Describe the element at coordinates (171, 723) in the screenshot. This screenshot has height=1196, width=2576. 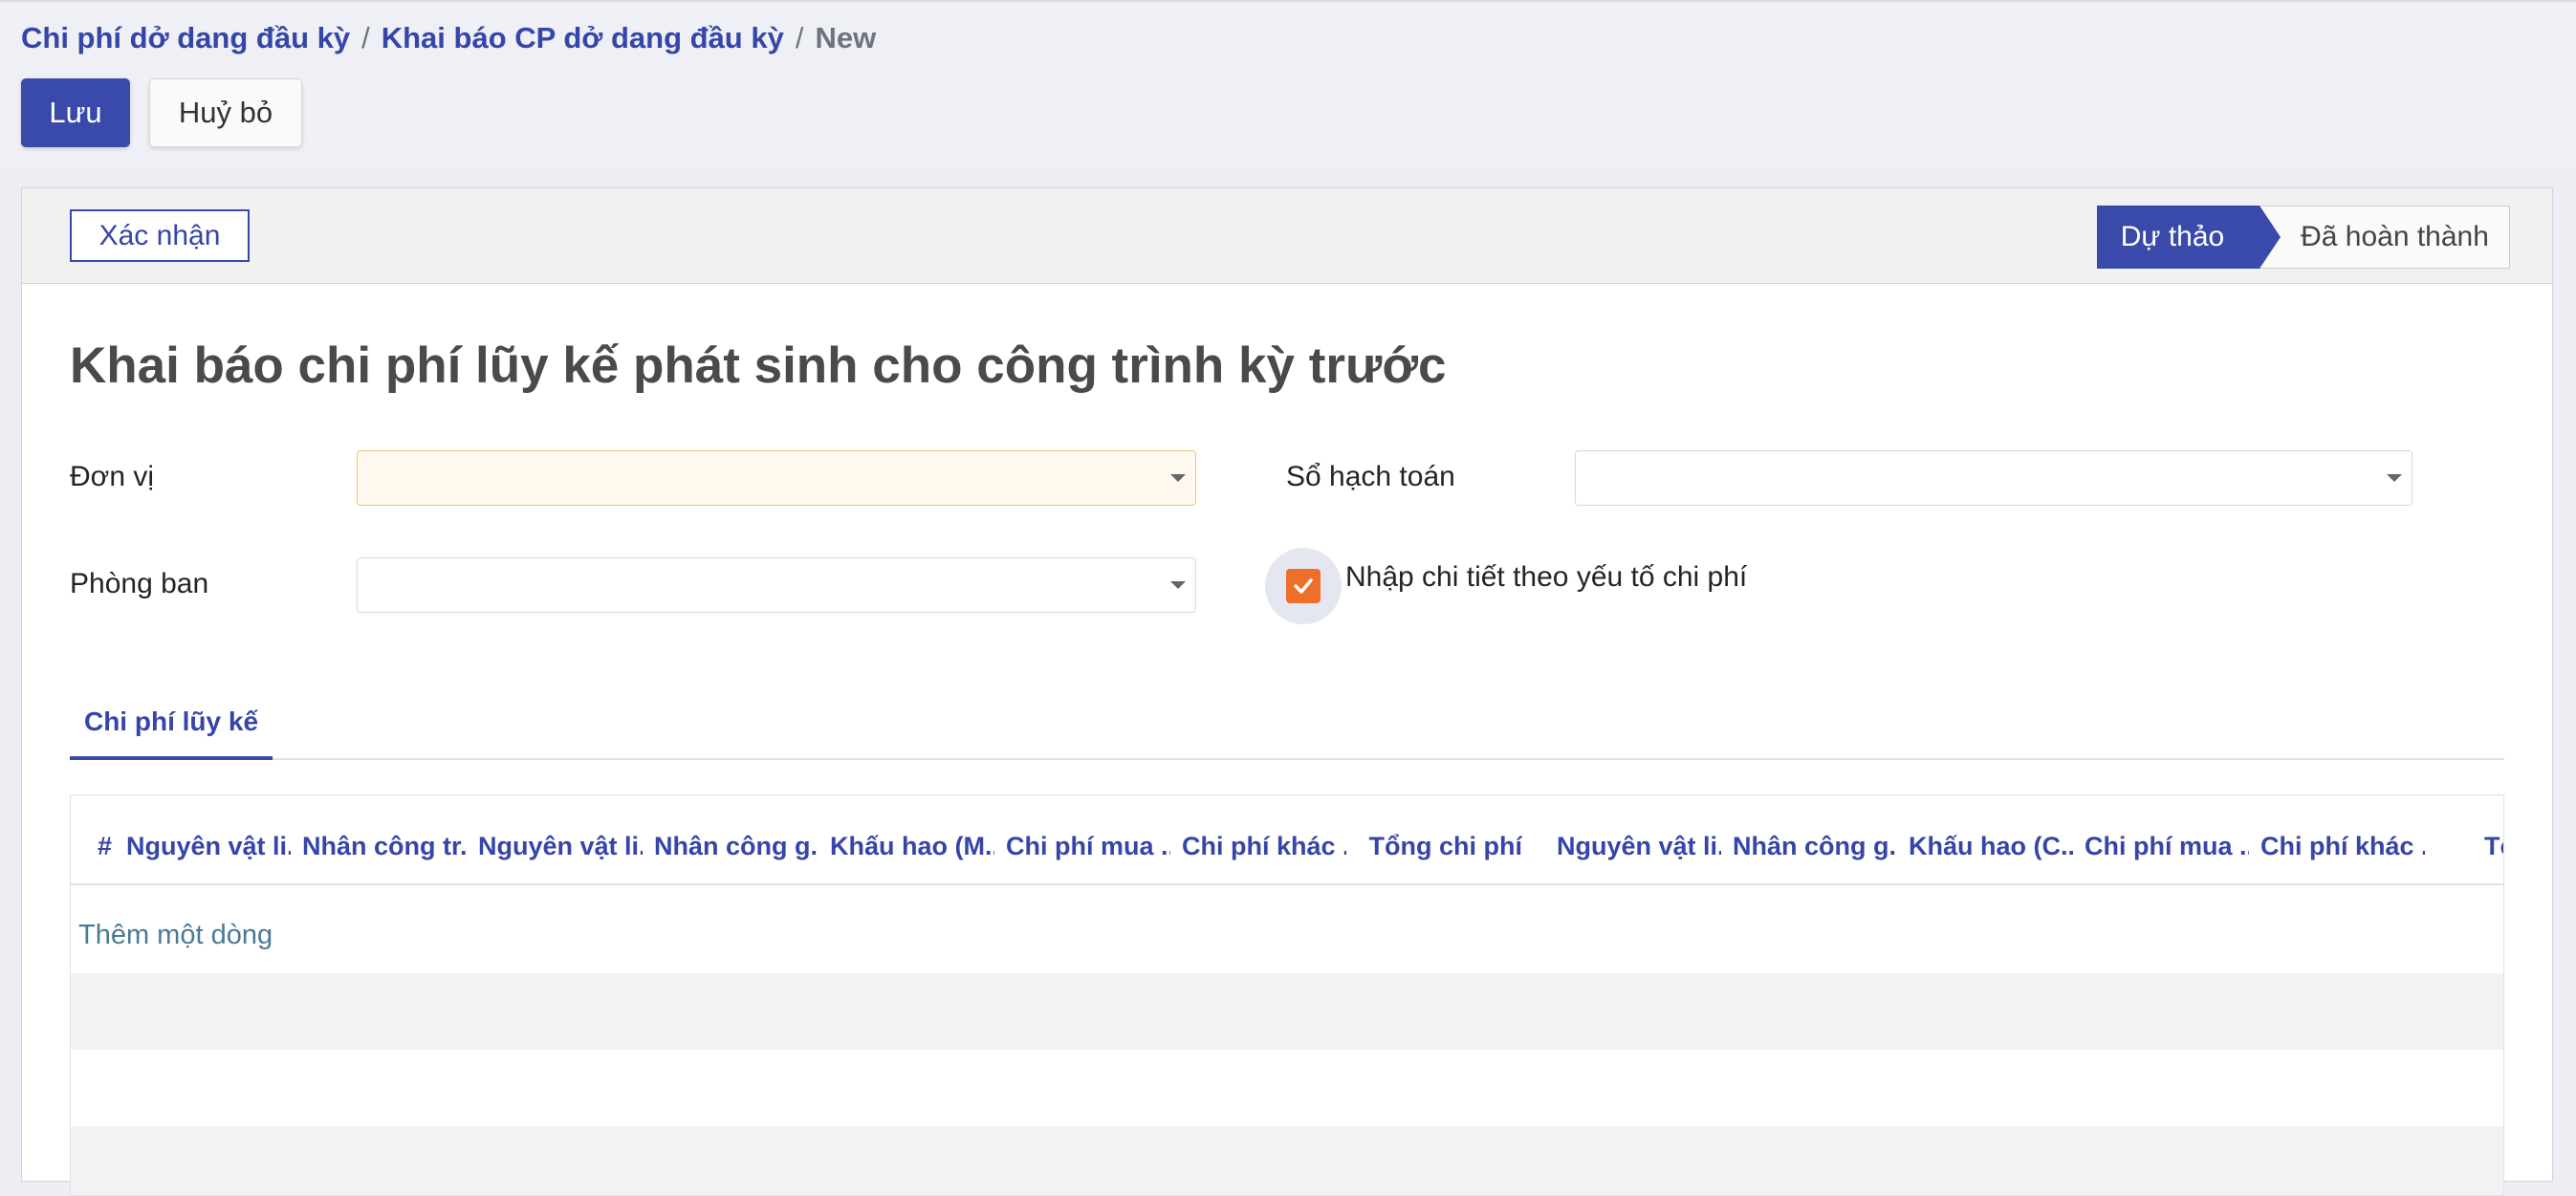
I see `tab-chi-phi-luy-ke: Chi phí lũy kế` at that location.